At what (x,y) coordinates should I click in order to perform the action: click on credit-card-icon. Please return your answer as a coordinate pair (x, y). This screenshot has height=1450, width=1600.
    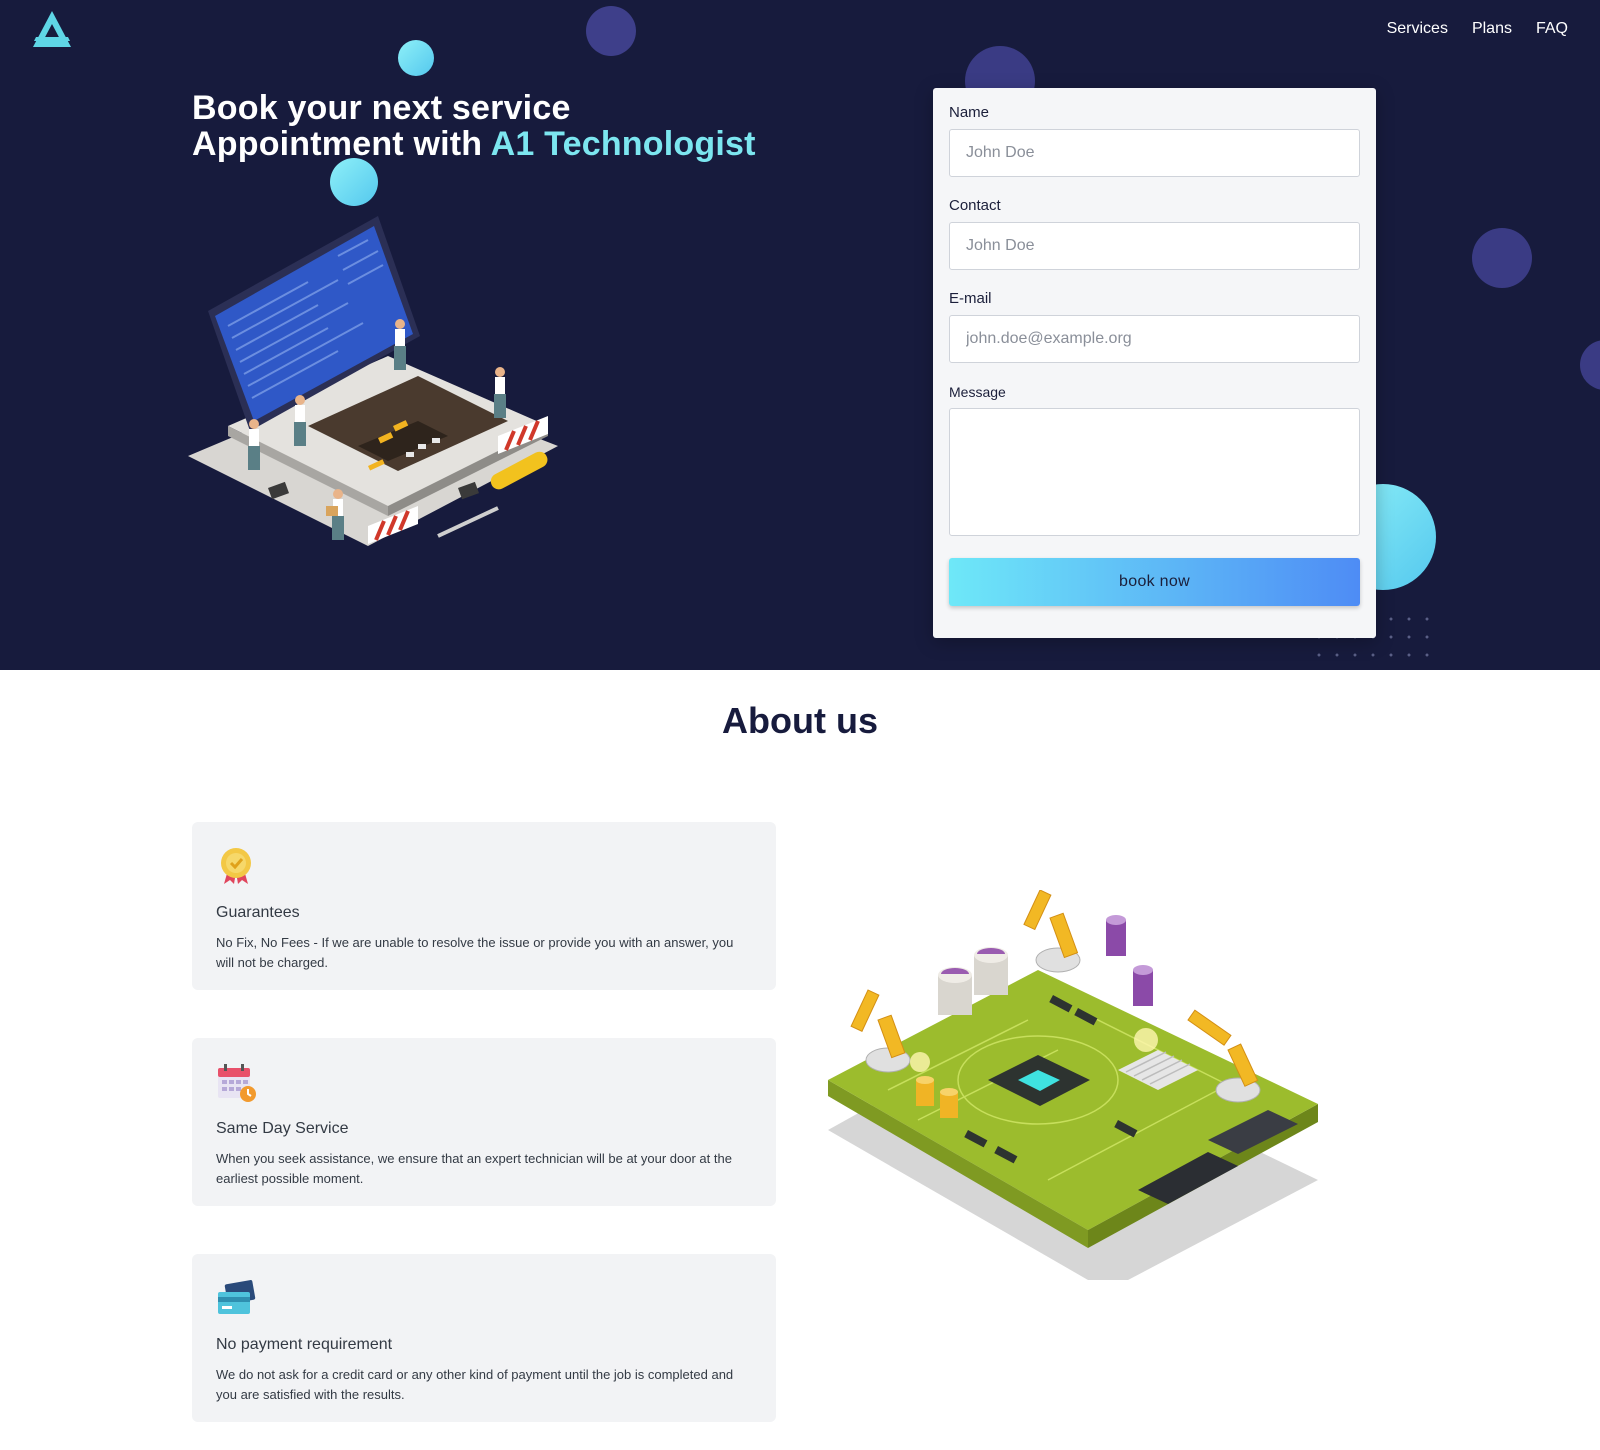
    Looking at the image, I should click on (237, 1297).